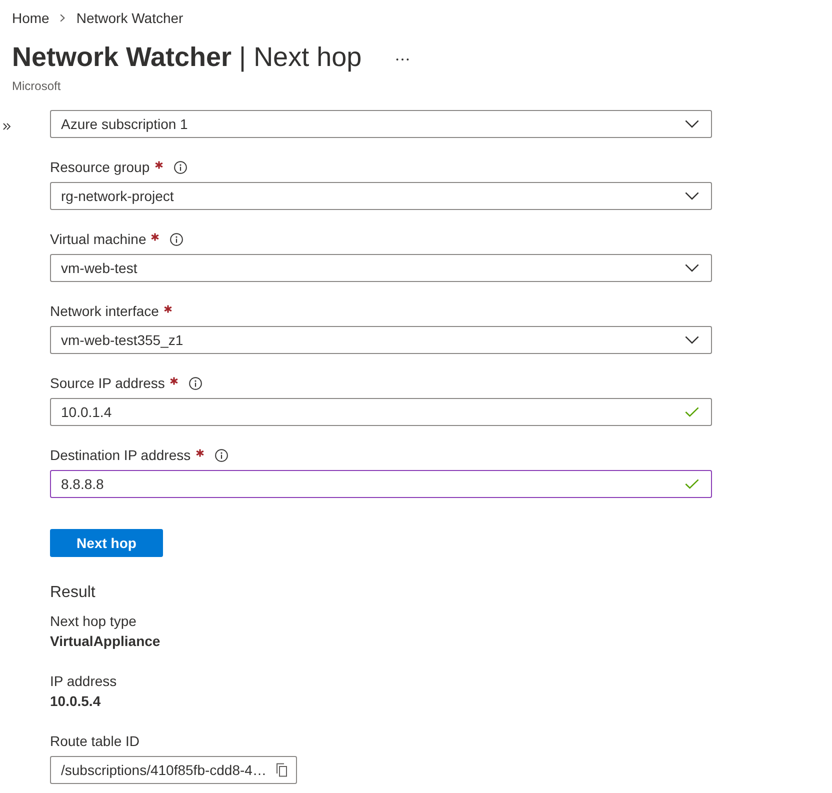 Image resolution: width=832 pixels, height=793 pixels. Describe the element at coordinates (381, 124) in the screenshot. I see `dropdown: Azure subscription 1` at that location.